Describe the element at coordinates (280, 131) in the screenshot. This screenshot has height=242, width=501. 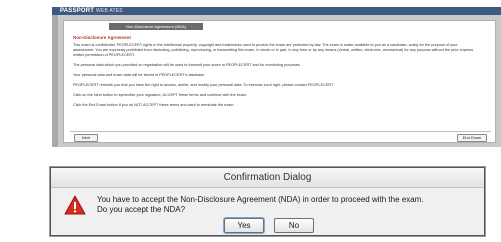
I see `panel-divider` at that location.